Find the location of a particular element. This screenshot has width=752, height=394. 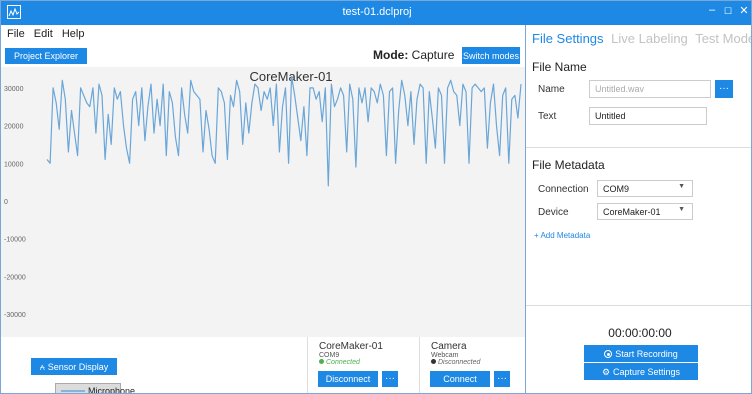

device-port: COM9 is located at coordinates (329, 355).